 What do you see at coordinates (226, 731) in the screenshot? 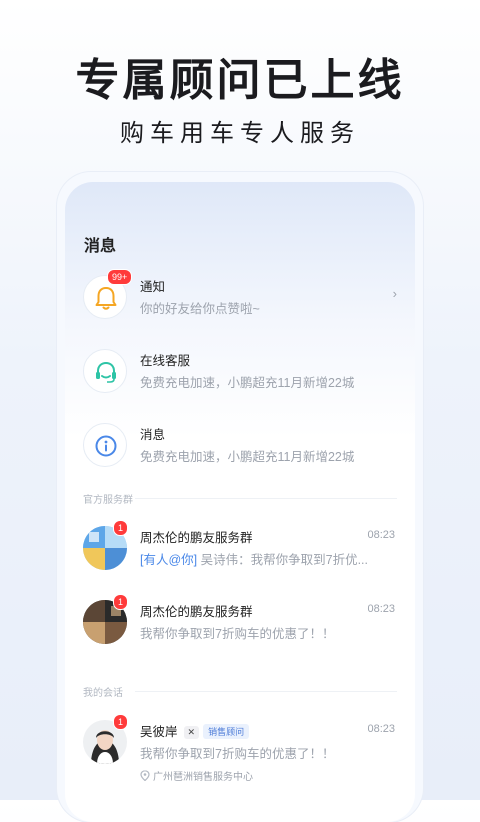
I see `role-tag: 销售顾问` at bounding box center [226, 731].